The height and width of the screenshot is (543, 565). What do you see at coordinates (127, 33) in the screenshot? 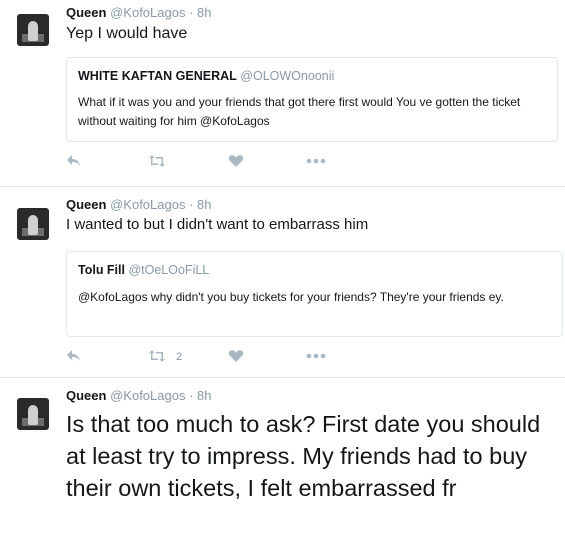
I see `tweet-text: Yep I would have` at bounding box center [127, 33].